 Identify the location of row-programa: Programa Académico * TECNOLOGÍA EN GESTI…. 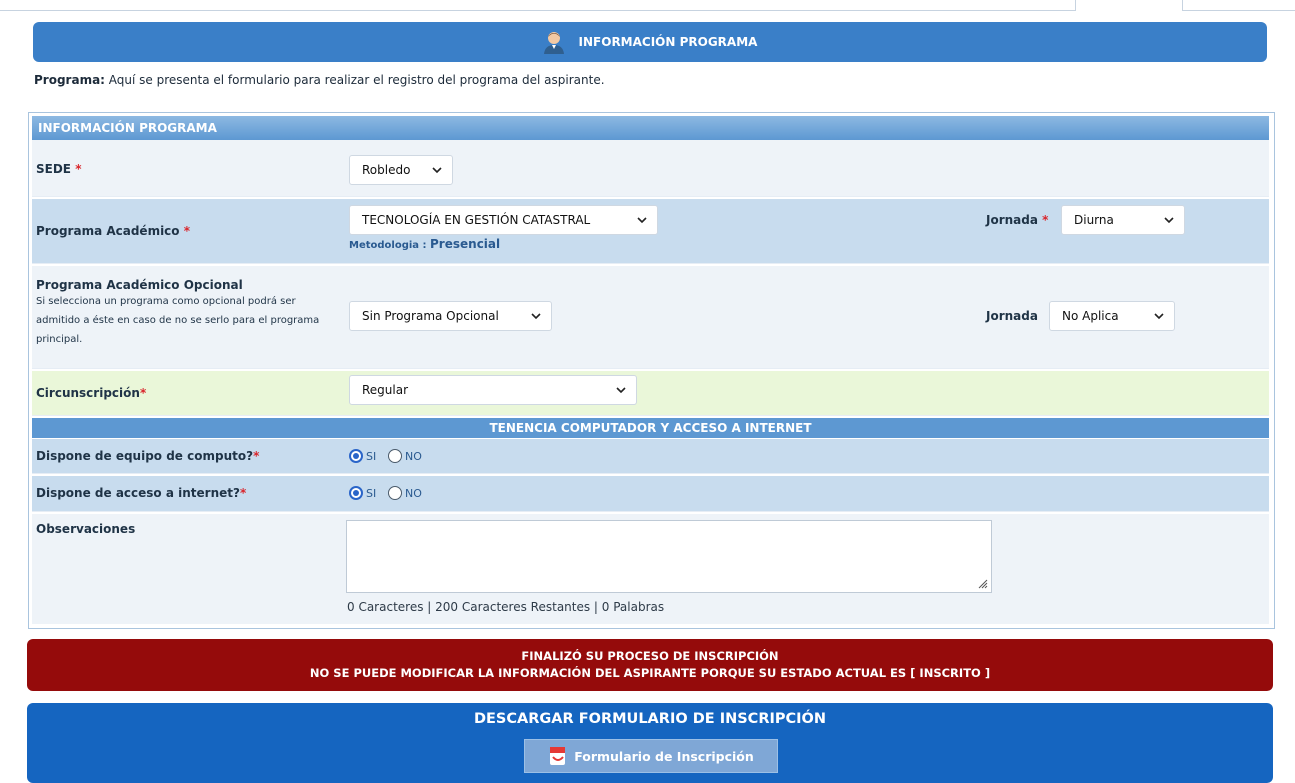
(650, 231).